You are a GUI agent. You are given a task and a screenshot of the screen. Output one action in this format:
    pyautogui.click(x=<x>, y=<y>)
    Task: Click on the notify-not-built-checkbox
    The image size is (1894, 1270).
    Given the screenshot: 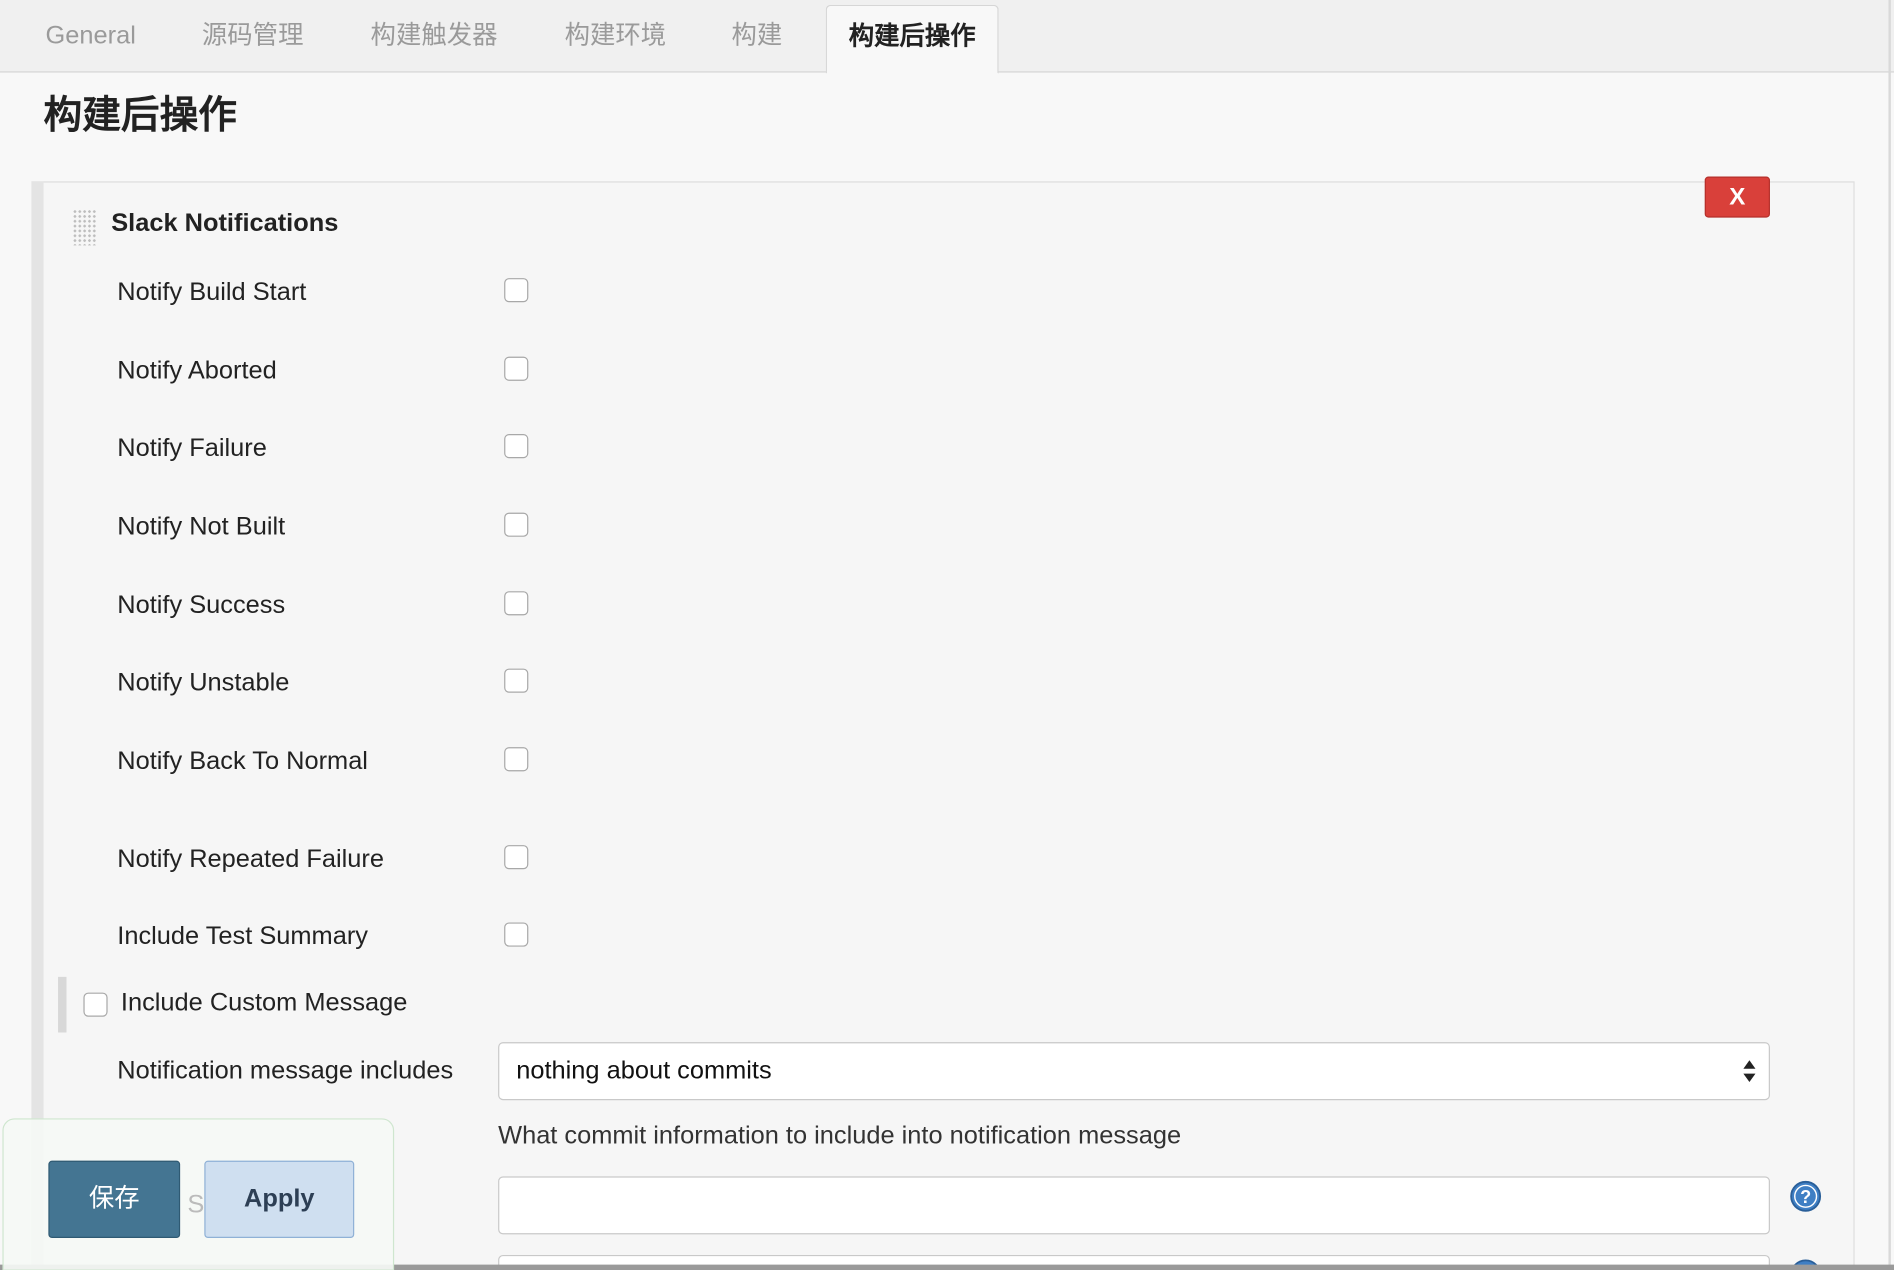 What is the action you would take?
    pyautogui.click(x=516, y=524)
    